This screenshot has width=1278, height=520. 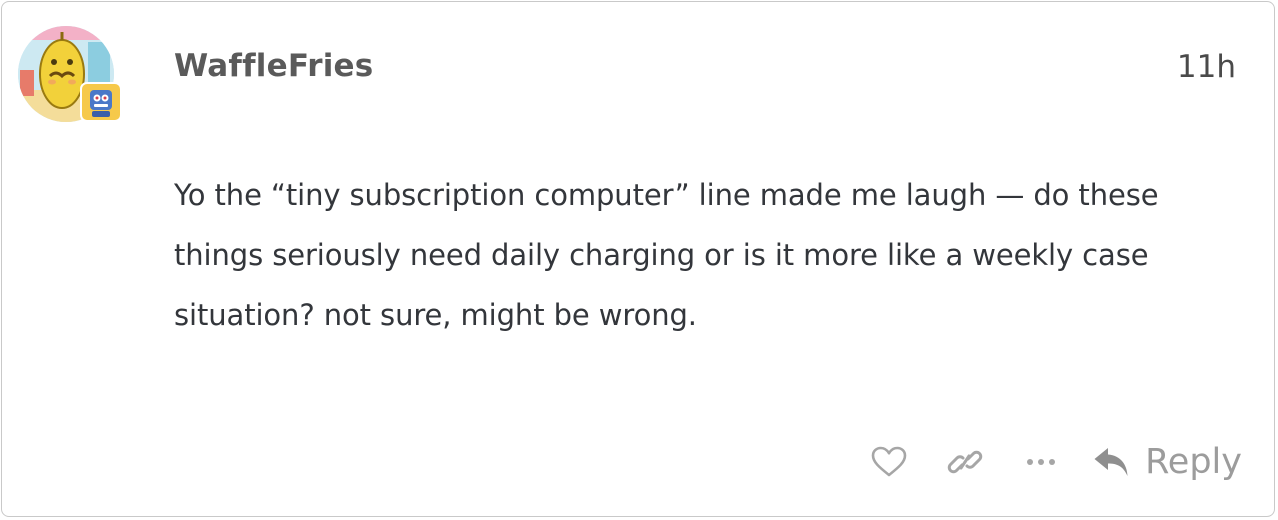 What do you see at coordinates (1206, 67) in the screenshot?
I see `post-timestamp: 11h` at bounding box center [1206, 67].